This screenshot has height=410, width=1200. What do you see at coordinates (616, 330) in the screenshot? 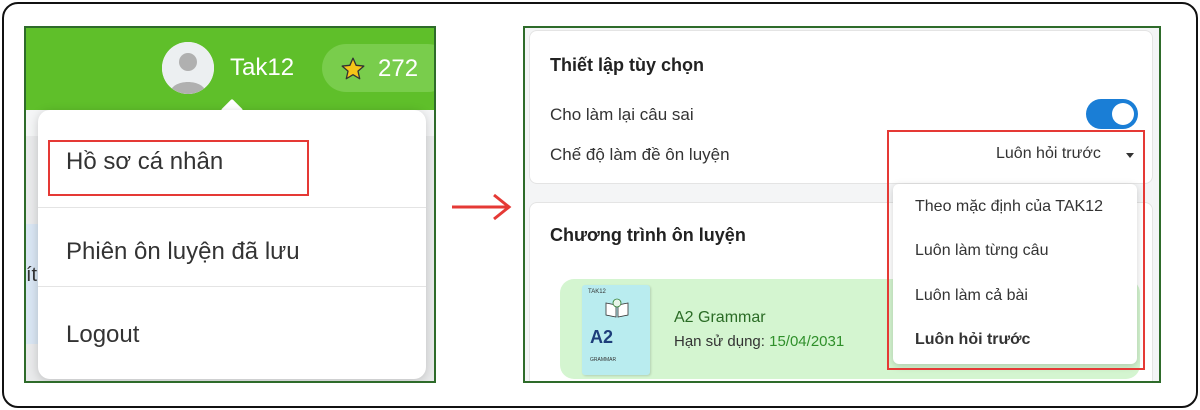
I see `book-cover-image: TAK12 A2 GRAMMAR` at bounding box center [616, 330].